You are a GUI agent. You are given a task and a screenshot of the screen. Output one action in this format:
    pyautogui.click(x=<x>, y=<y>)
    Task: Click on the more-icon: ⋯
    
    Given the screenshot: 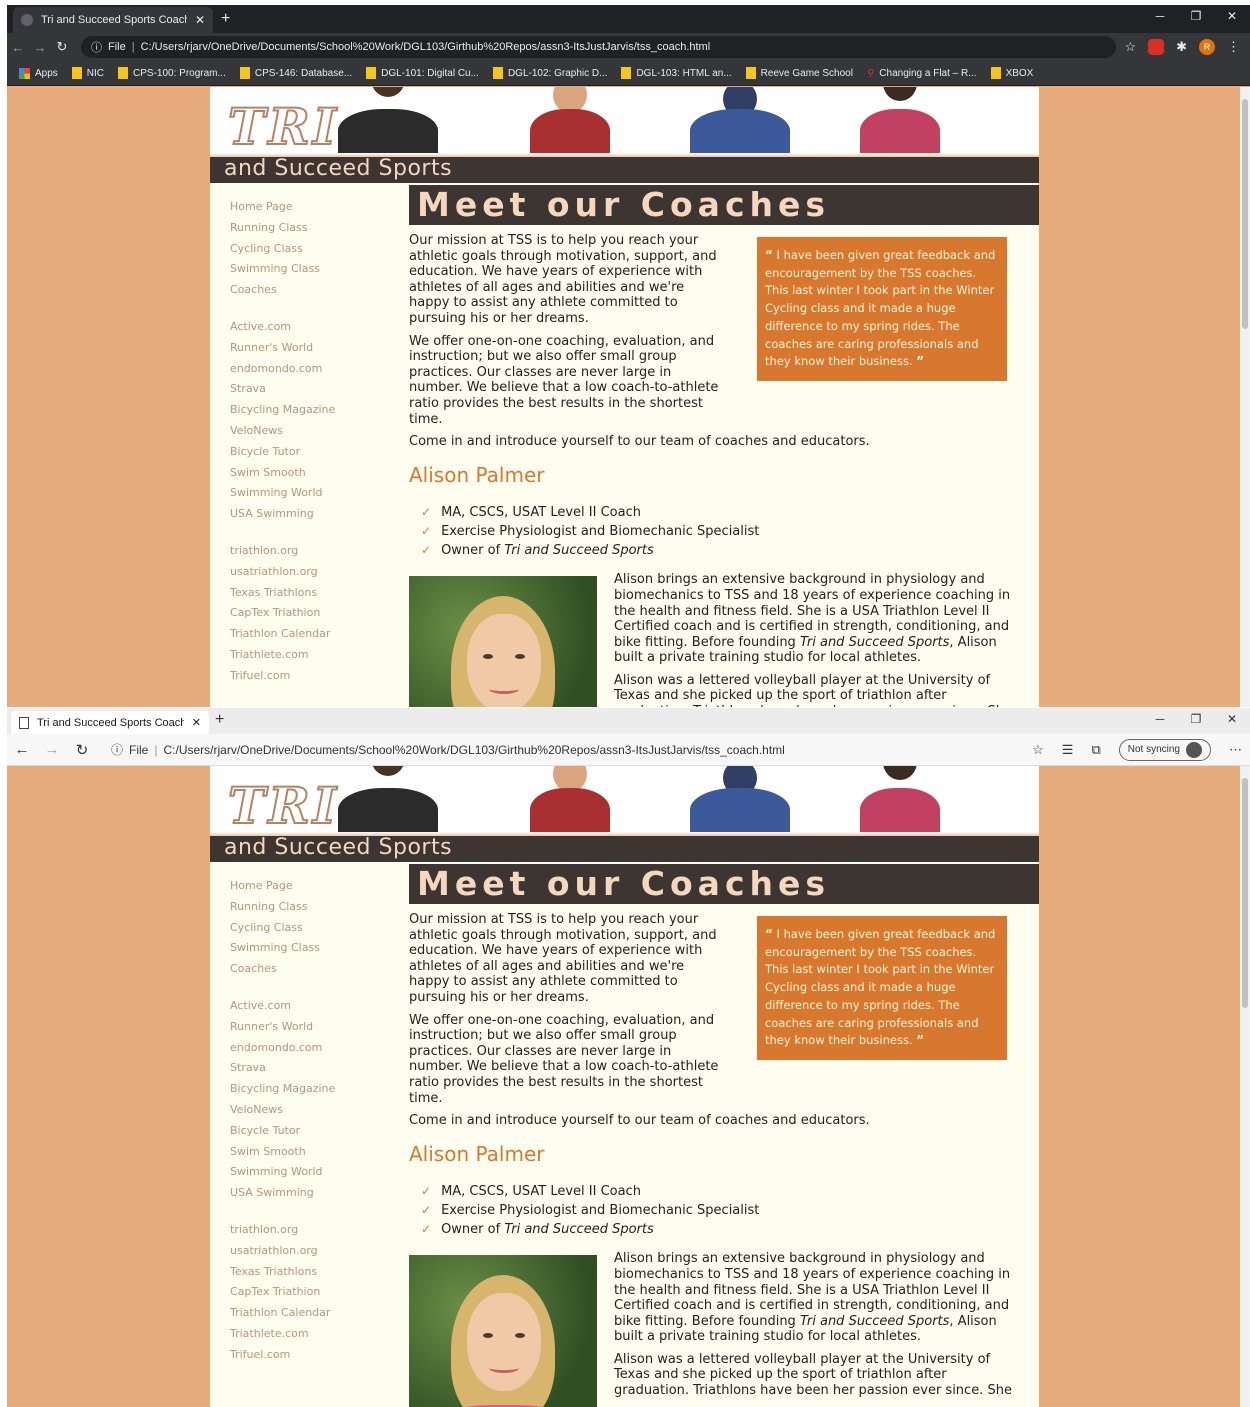 What is the action you would take?
    pyautogui.click(x=1235, y=750)
    